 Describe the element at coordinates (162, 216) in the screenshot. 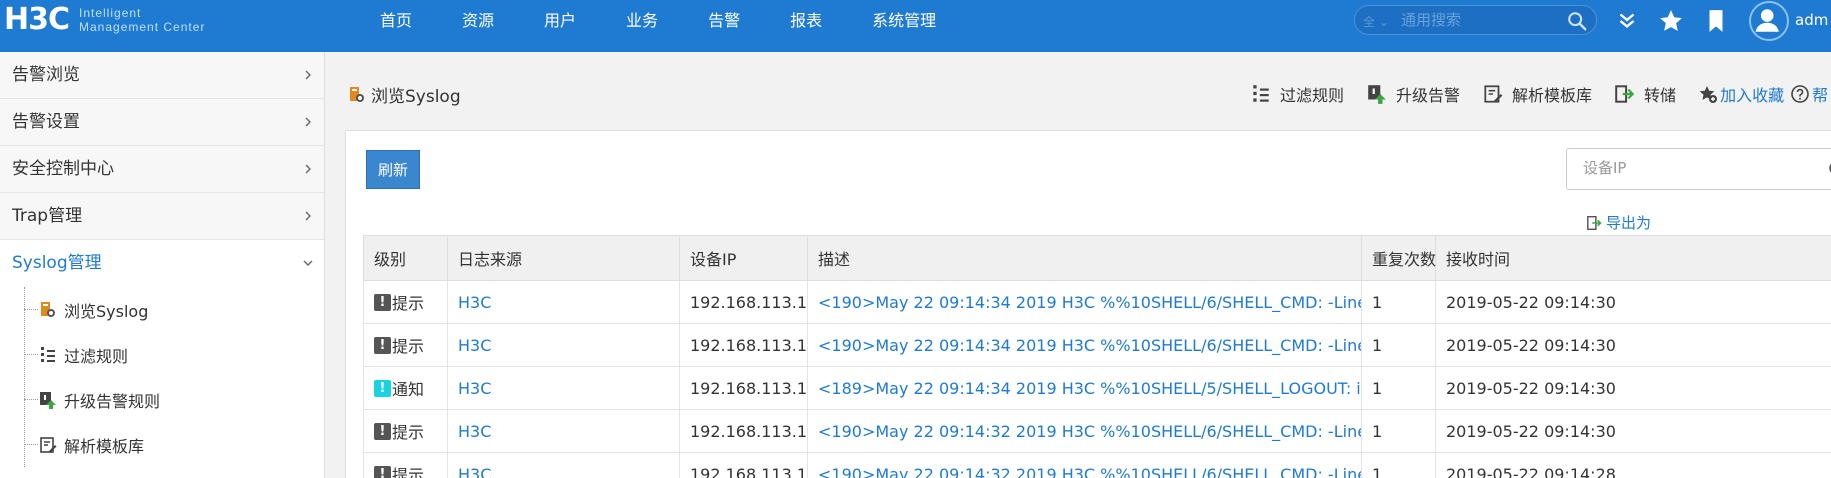

I see `sidebar-item-trap: Trap管理` at that location.